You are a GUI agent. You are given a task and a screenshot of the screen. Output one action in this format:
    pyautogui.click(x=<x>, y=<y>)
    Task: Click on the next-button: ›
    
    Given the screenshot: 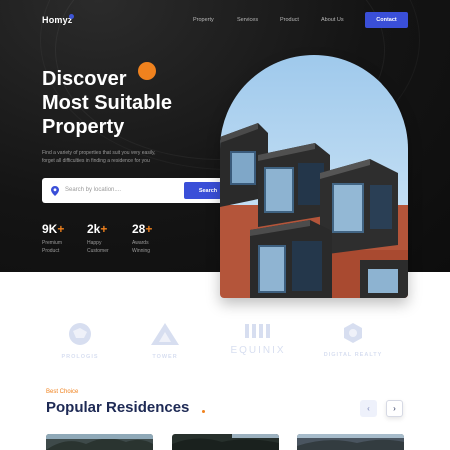 What is the action you would take?
    pyautogui.click(x=394, y=408)
    